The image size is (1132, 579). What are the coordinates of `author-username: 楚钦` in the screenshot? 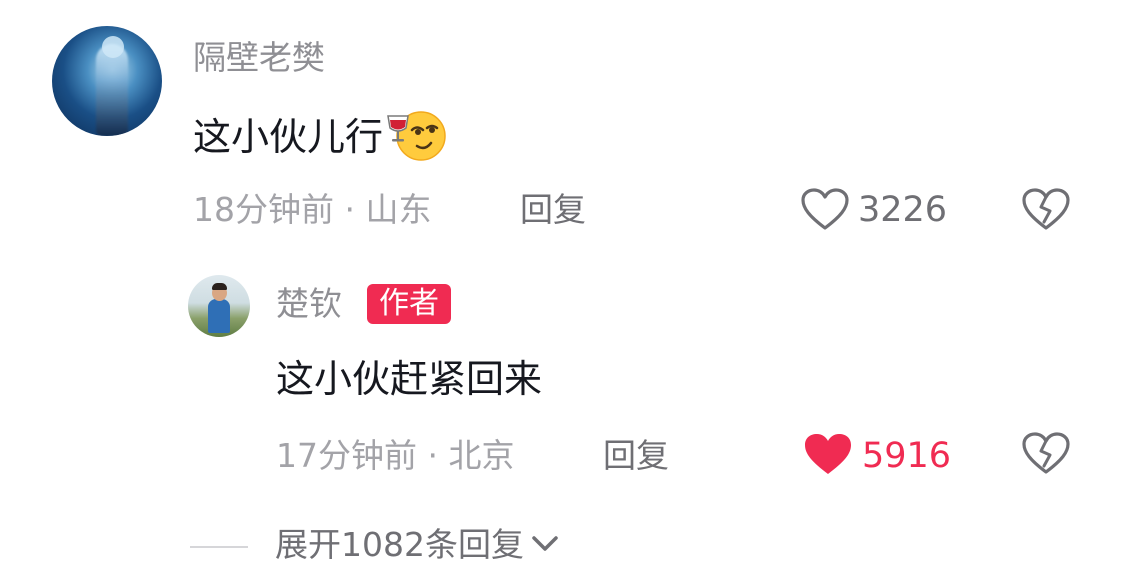 It's located at (309, 304).